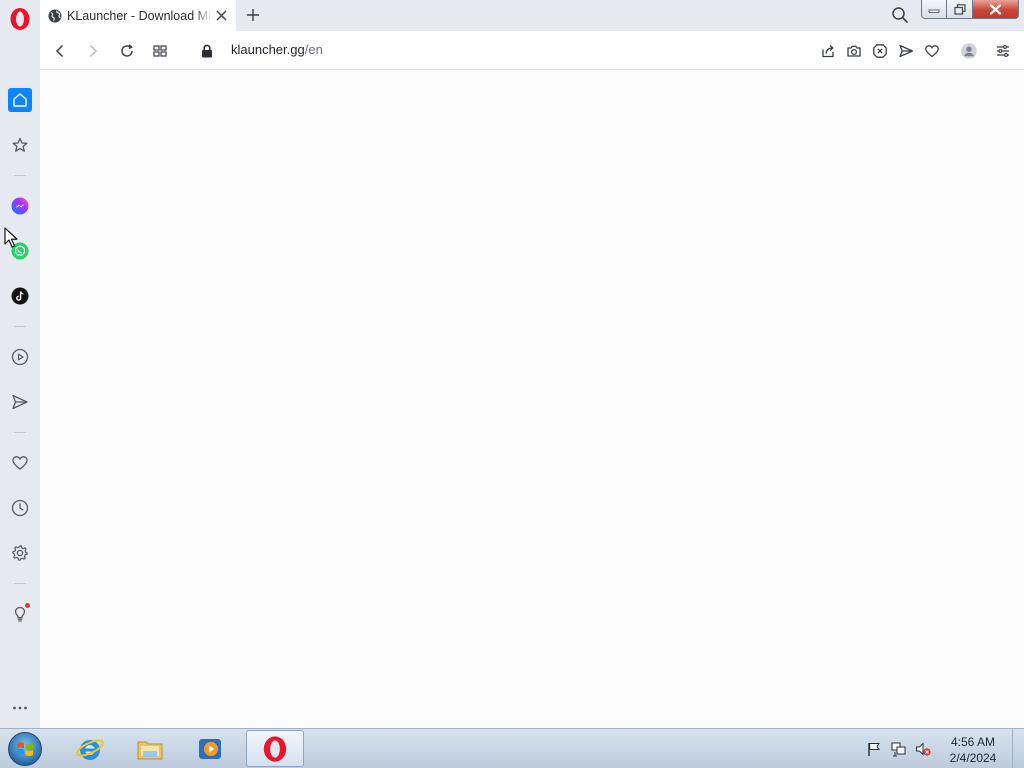 This screenshot has height=768, width=1024. I want to click on opera-sidebar, so click(20, 364).